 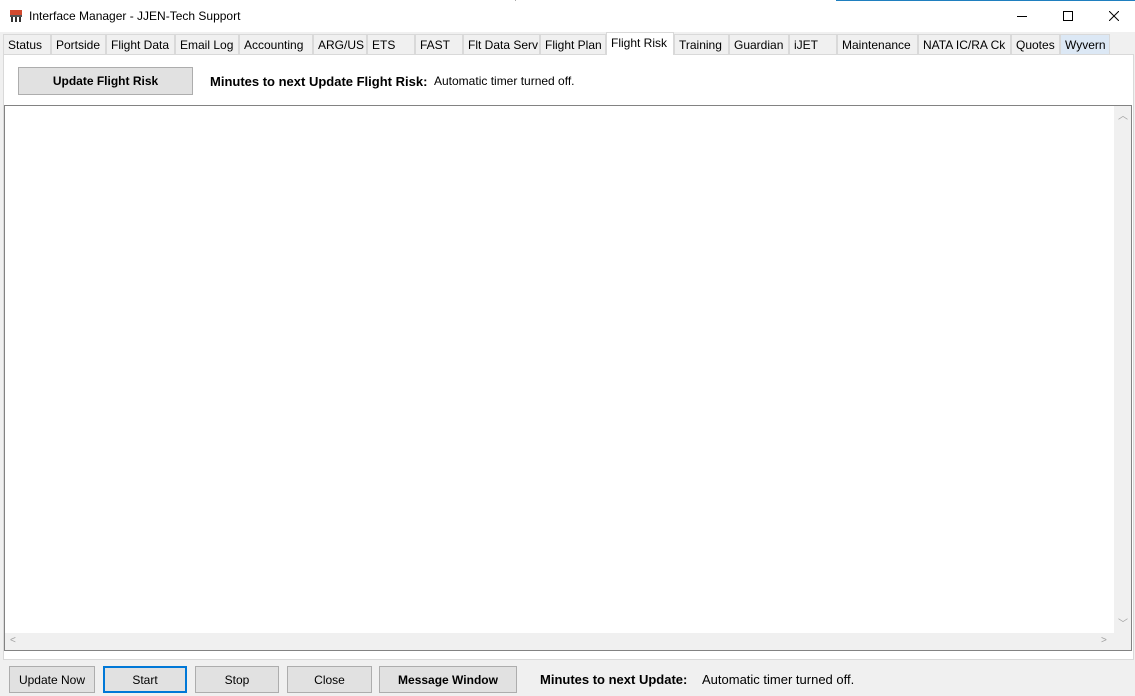 I want to click on maximize-button, so click(x=1068, y=16).